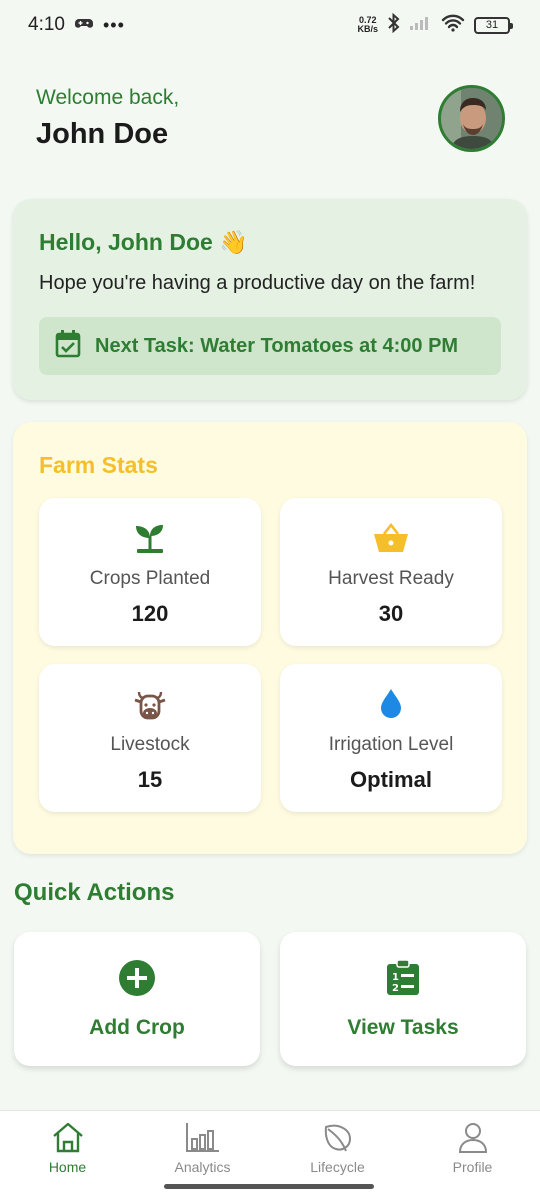 The width and height of the screenshot is (540, 1200). I want to click on nav-label: Home, so click(67, 1167).